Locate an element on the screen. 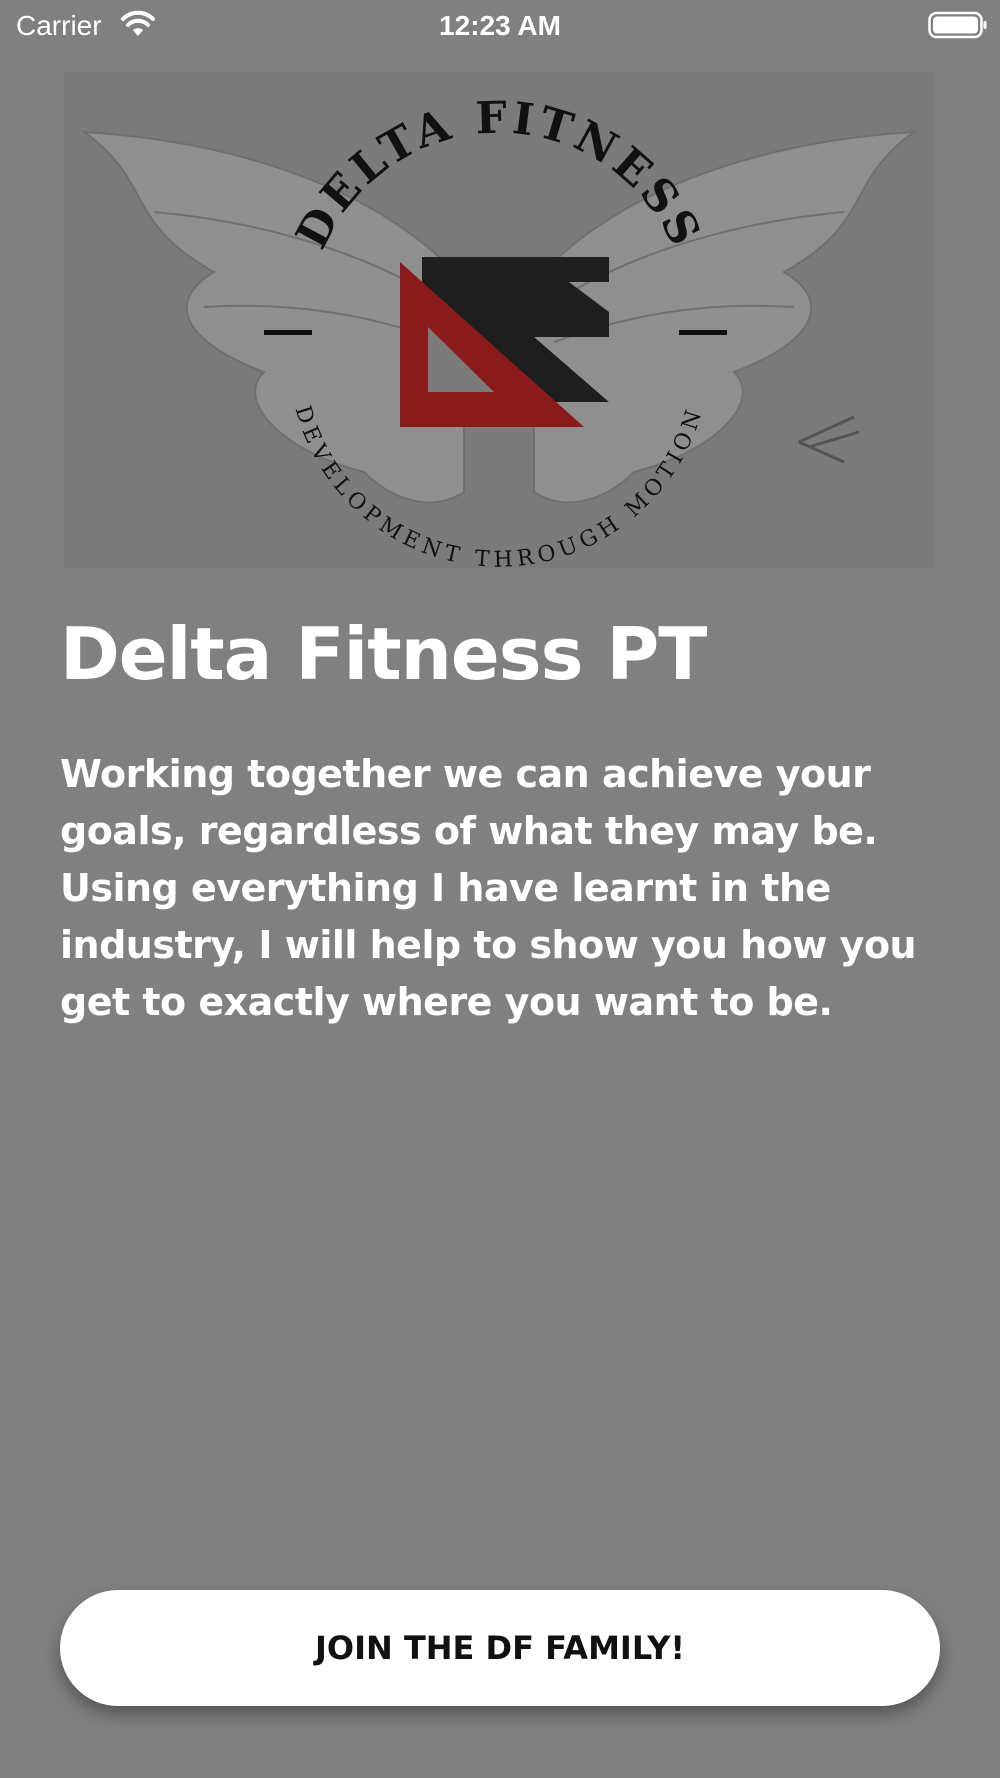 Image resolution: width=1000 pixels, height=1778 pixels. status-time: 12:23 AM is located at coordinates (500, 25).